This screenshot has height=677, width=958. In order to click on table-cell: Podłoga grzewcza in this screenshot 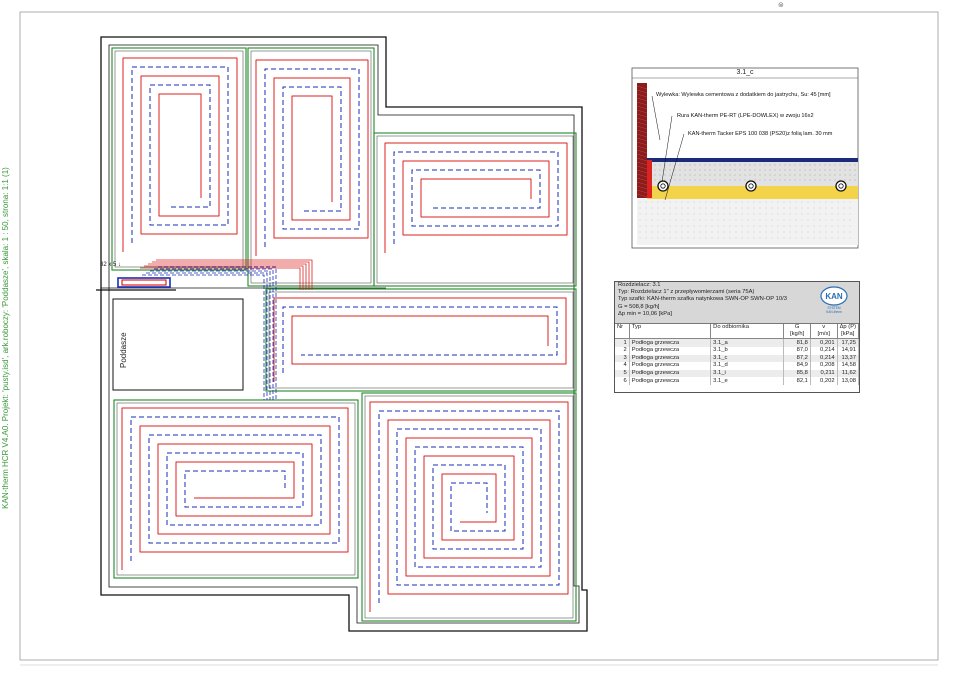, I will do `click(670, 373)`.